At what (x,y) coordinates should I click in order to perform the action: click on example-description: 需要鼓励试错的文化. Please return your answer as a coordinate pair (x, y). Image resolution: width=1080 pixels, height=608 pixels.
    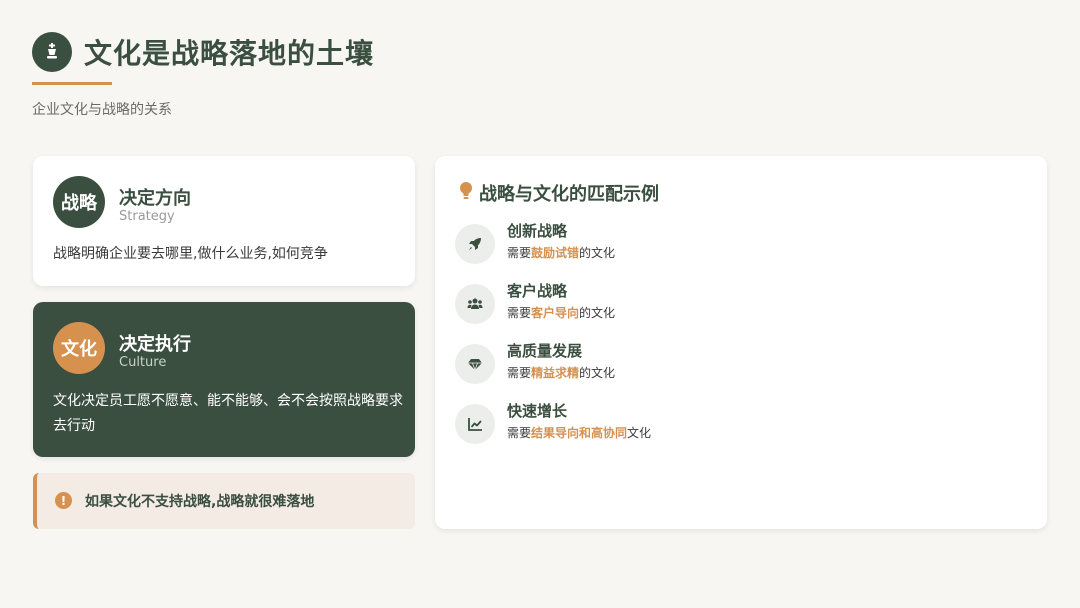
    Looking at the image, I should click on (561, 253).